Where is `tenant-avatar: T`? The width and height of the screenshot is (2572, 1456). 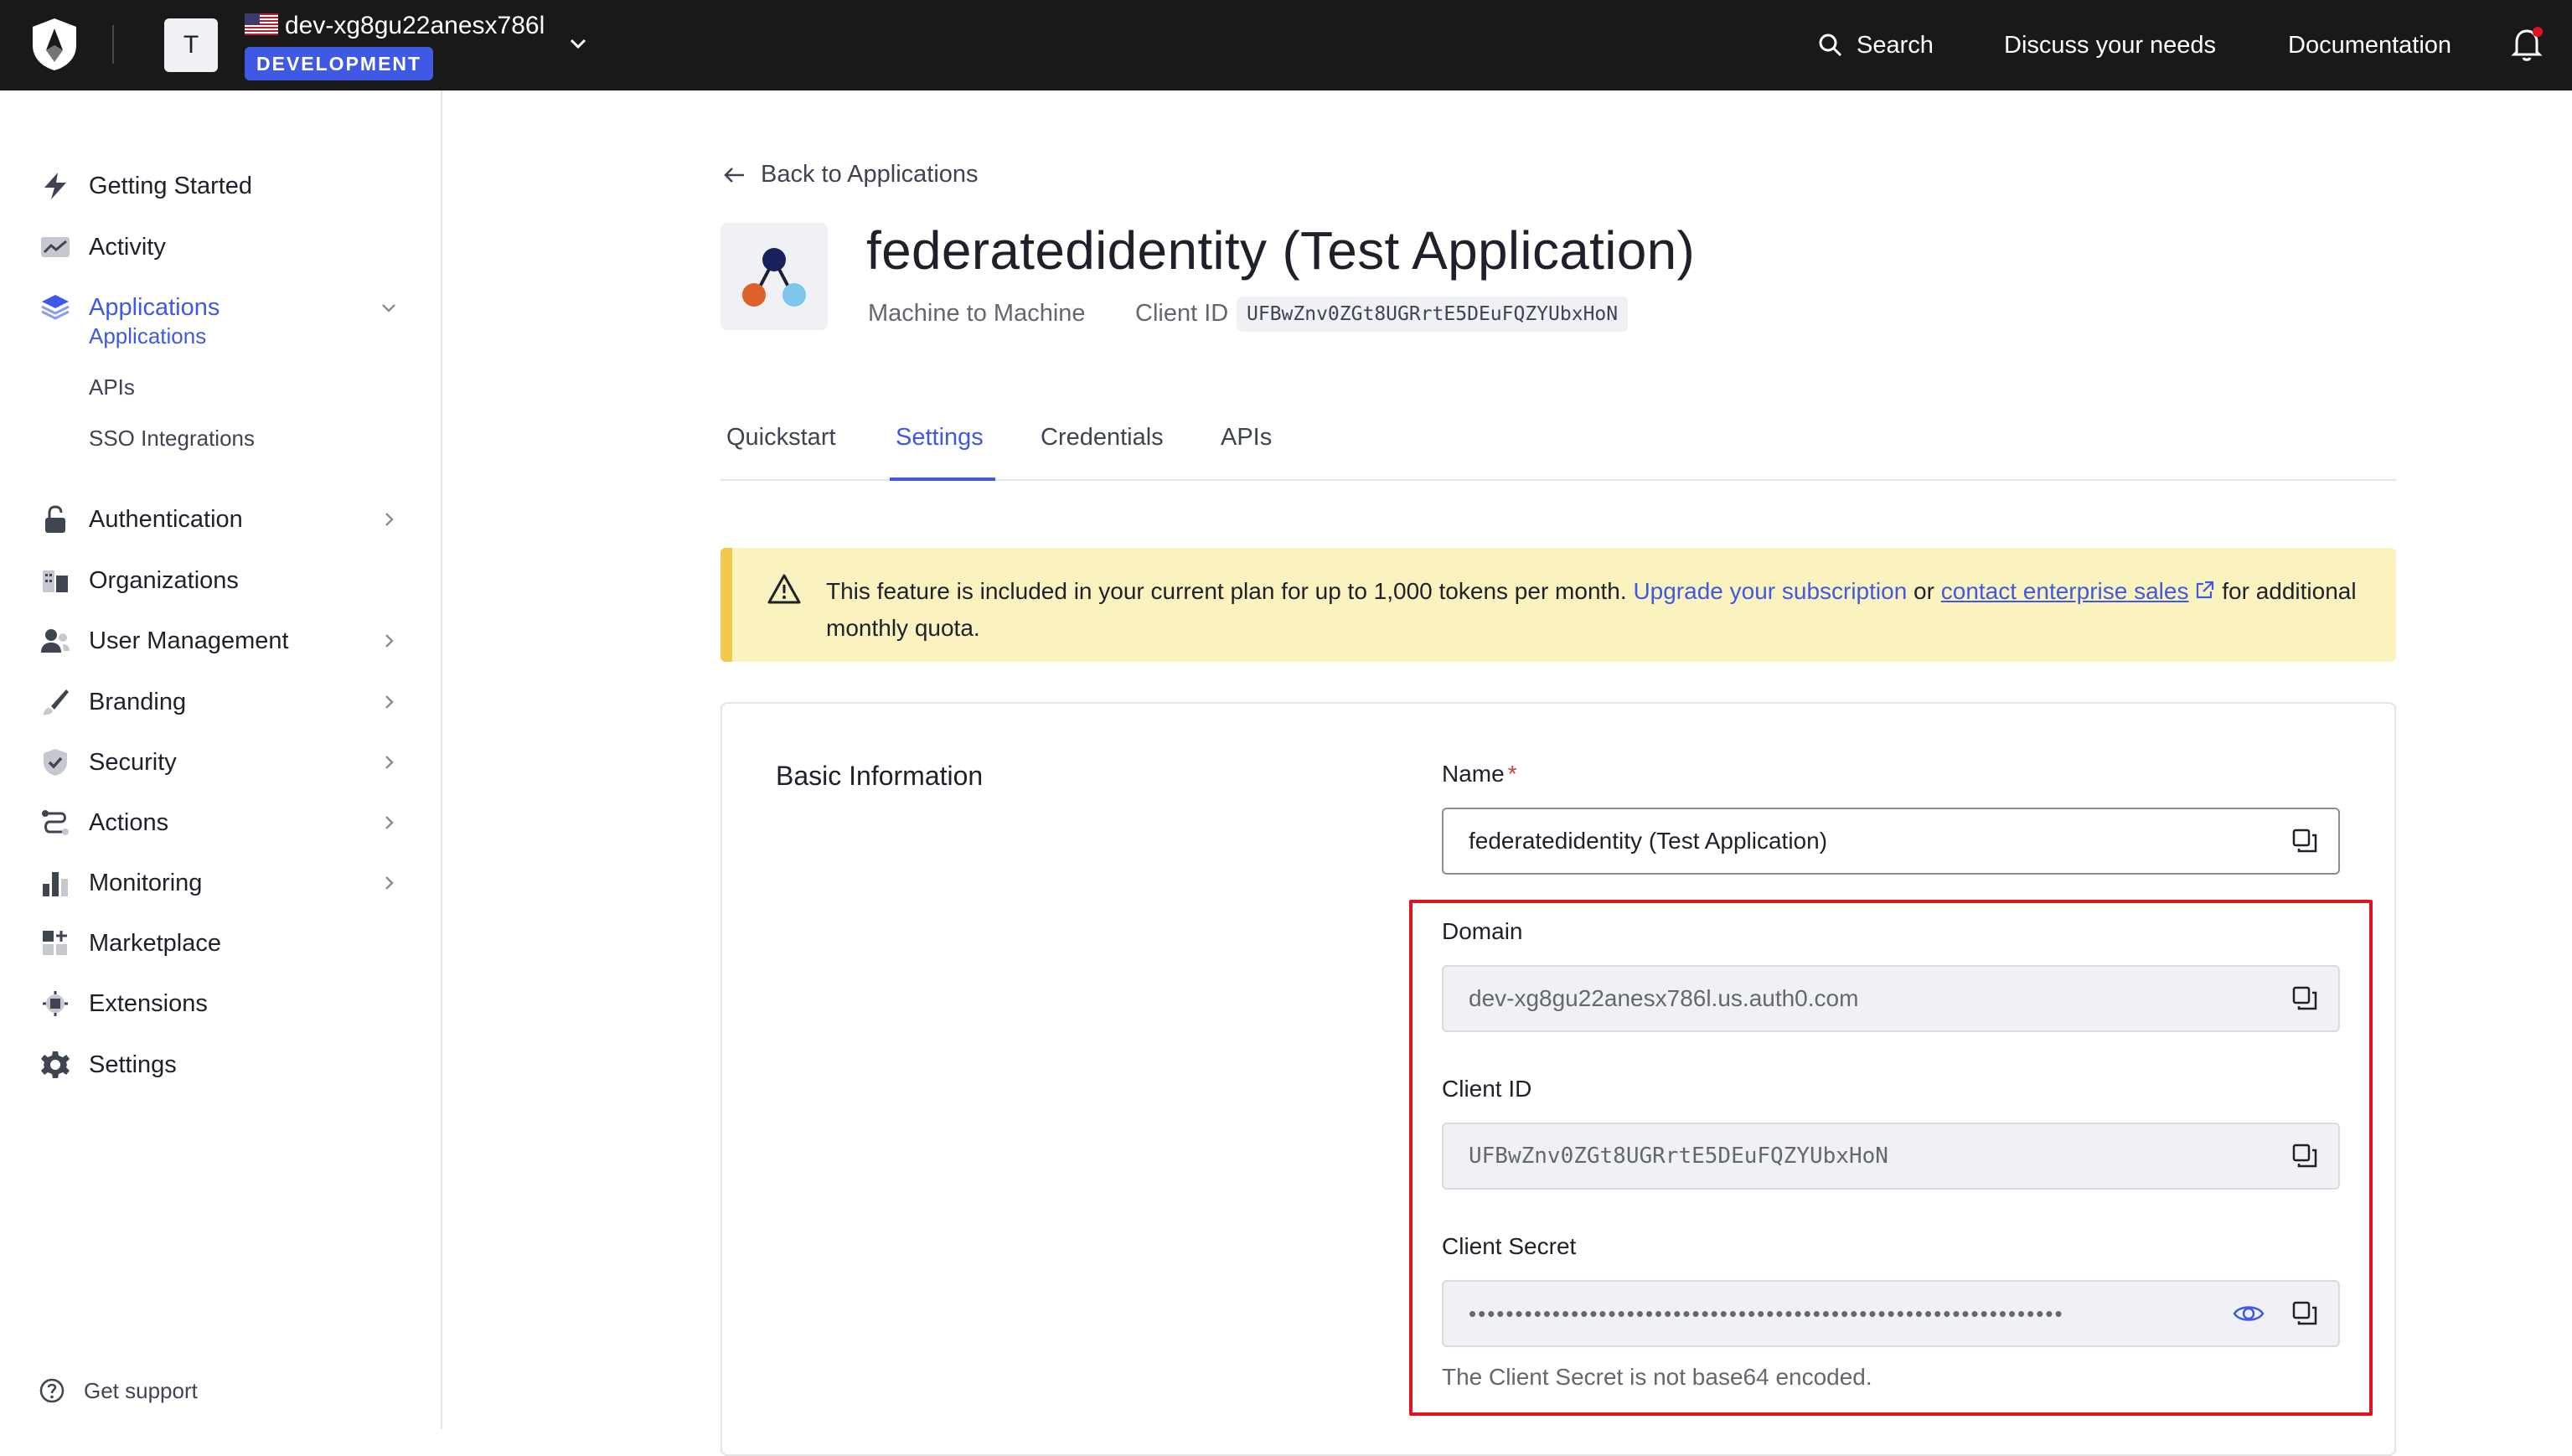
tenant-avatar: T is located at coordinates (191, 45).